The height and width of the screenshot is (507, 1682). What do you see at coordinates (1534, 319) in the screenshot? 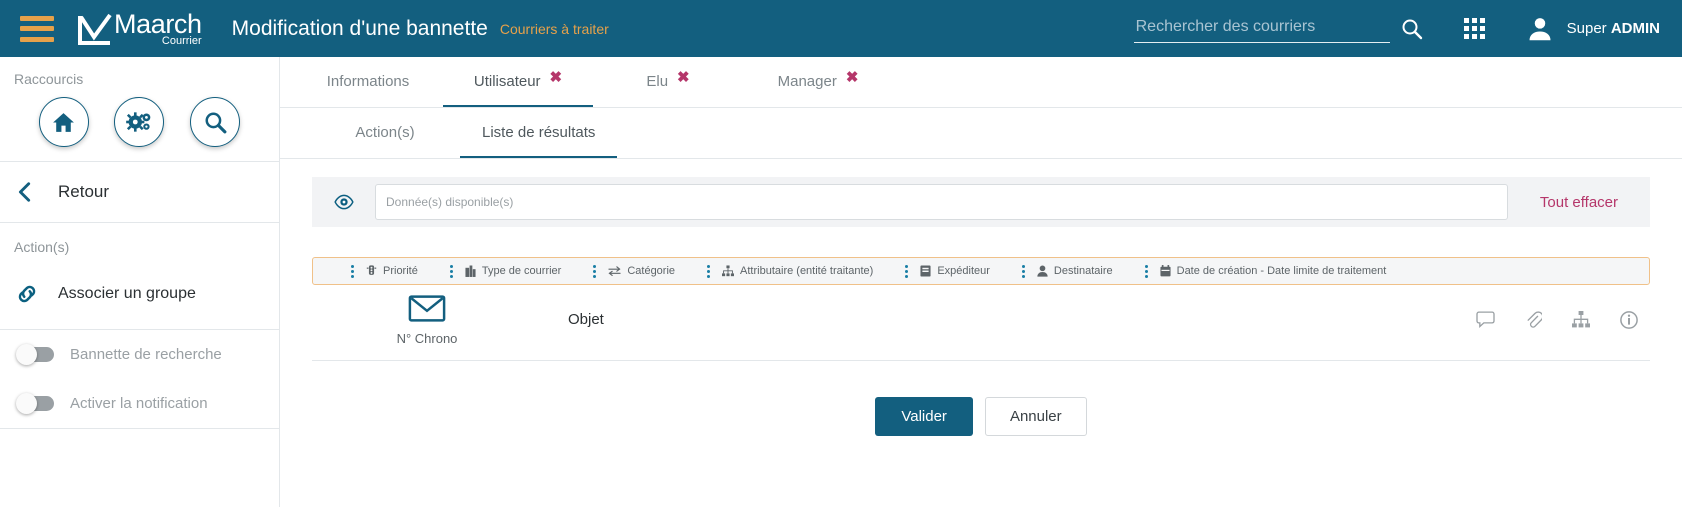
I see `attachment-icon` at bounding box center [1534, 319].